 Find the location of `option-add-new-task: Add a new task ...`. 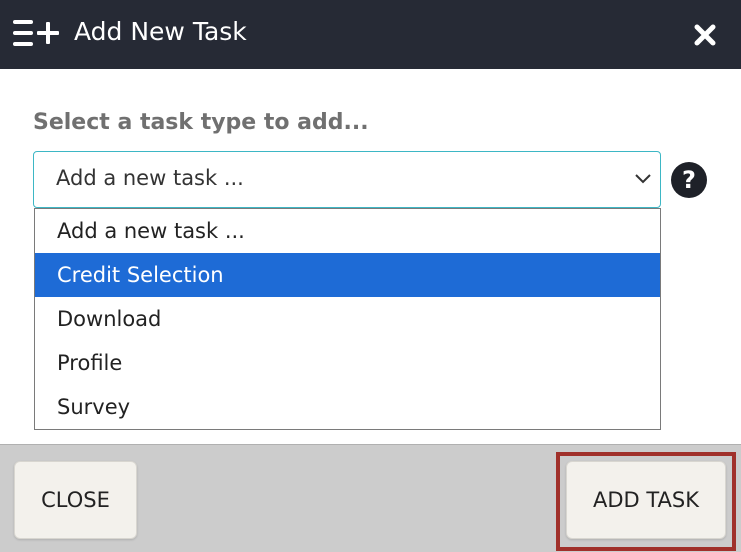

option-add-new-task: Add a new task ... is located at coordinates (347, 231).